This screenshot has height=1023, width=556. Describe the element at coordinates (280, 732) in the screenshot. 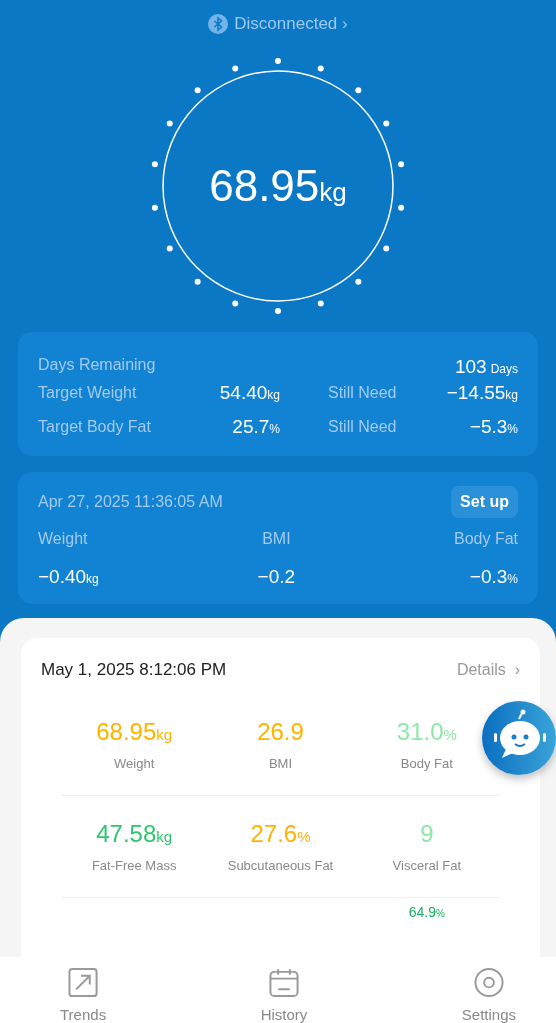

I see `metric-value: 26.9` at that location.